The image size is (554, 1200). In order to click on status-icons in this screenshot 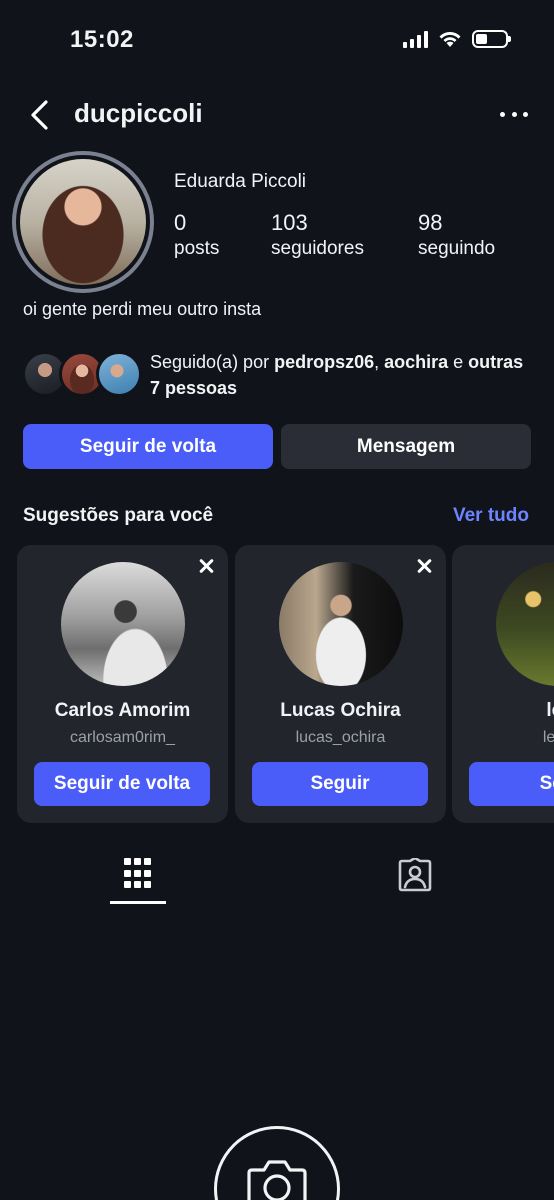, I will do `click(457, 39)`.